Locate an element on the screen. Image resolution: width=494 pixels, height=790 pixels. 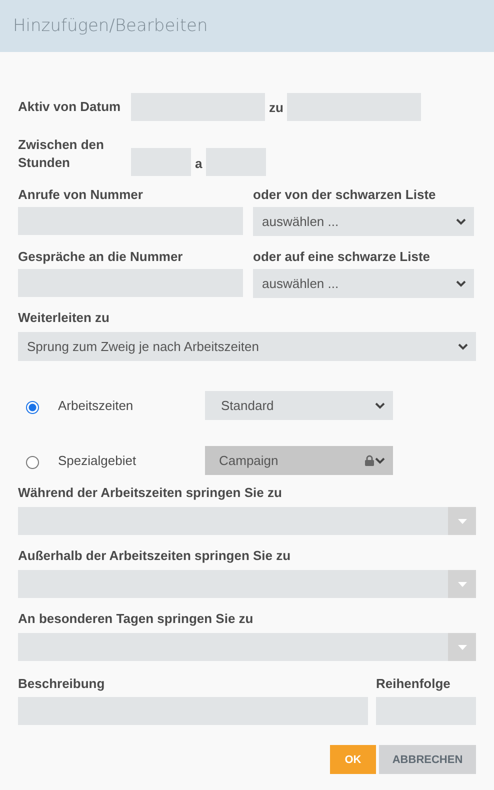
cancel-button: ABBRECHEN is located at coordinates (427, 759).